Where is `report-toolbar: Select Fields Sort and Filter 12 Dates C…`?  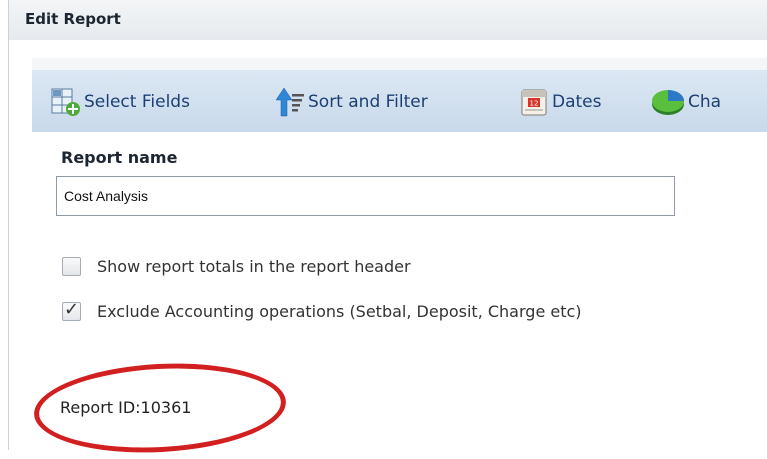 report-toolbar: Select Fields Sort and Filter 12 Dates C… is located at coordinates (399, 101).